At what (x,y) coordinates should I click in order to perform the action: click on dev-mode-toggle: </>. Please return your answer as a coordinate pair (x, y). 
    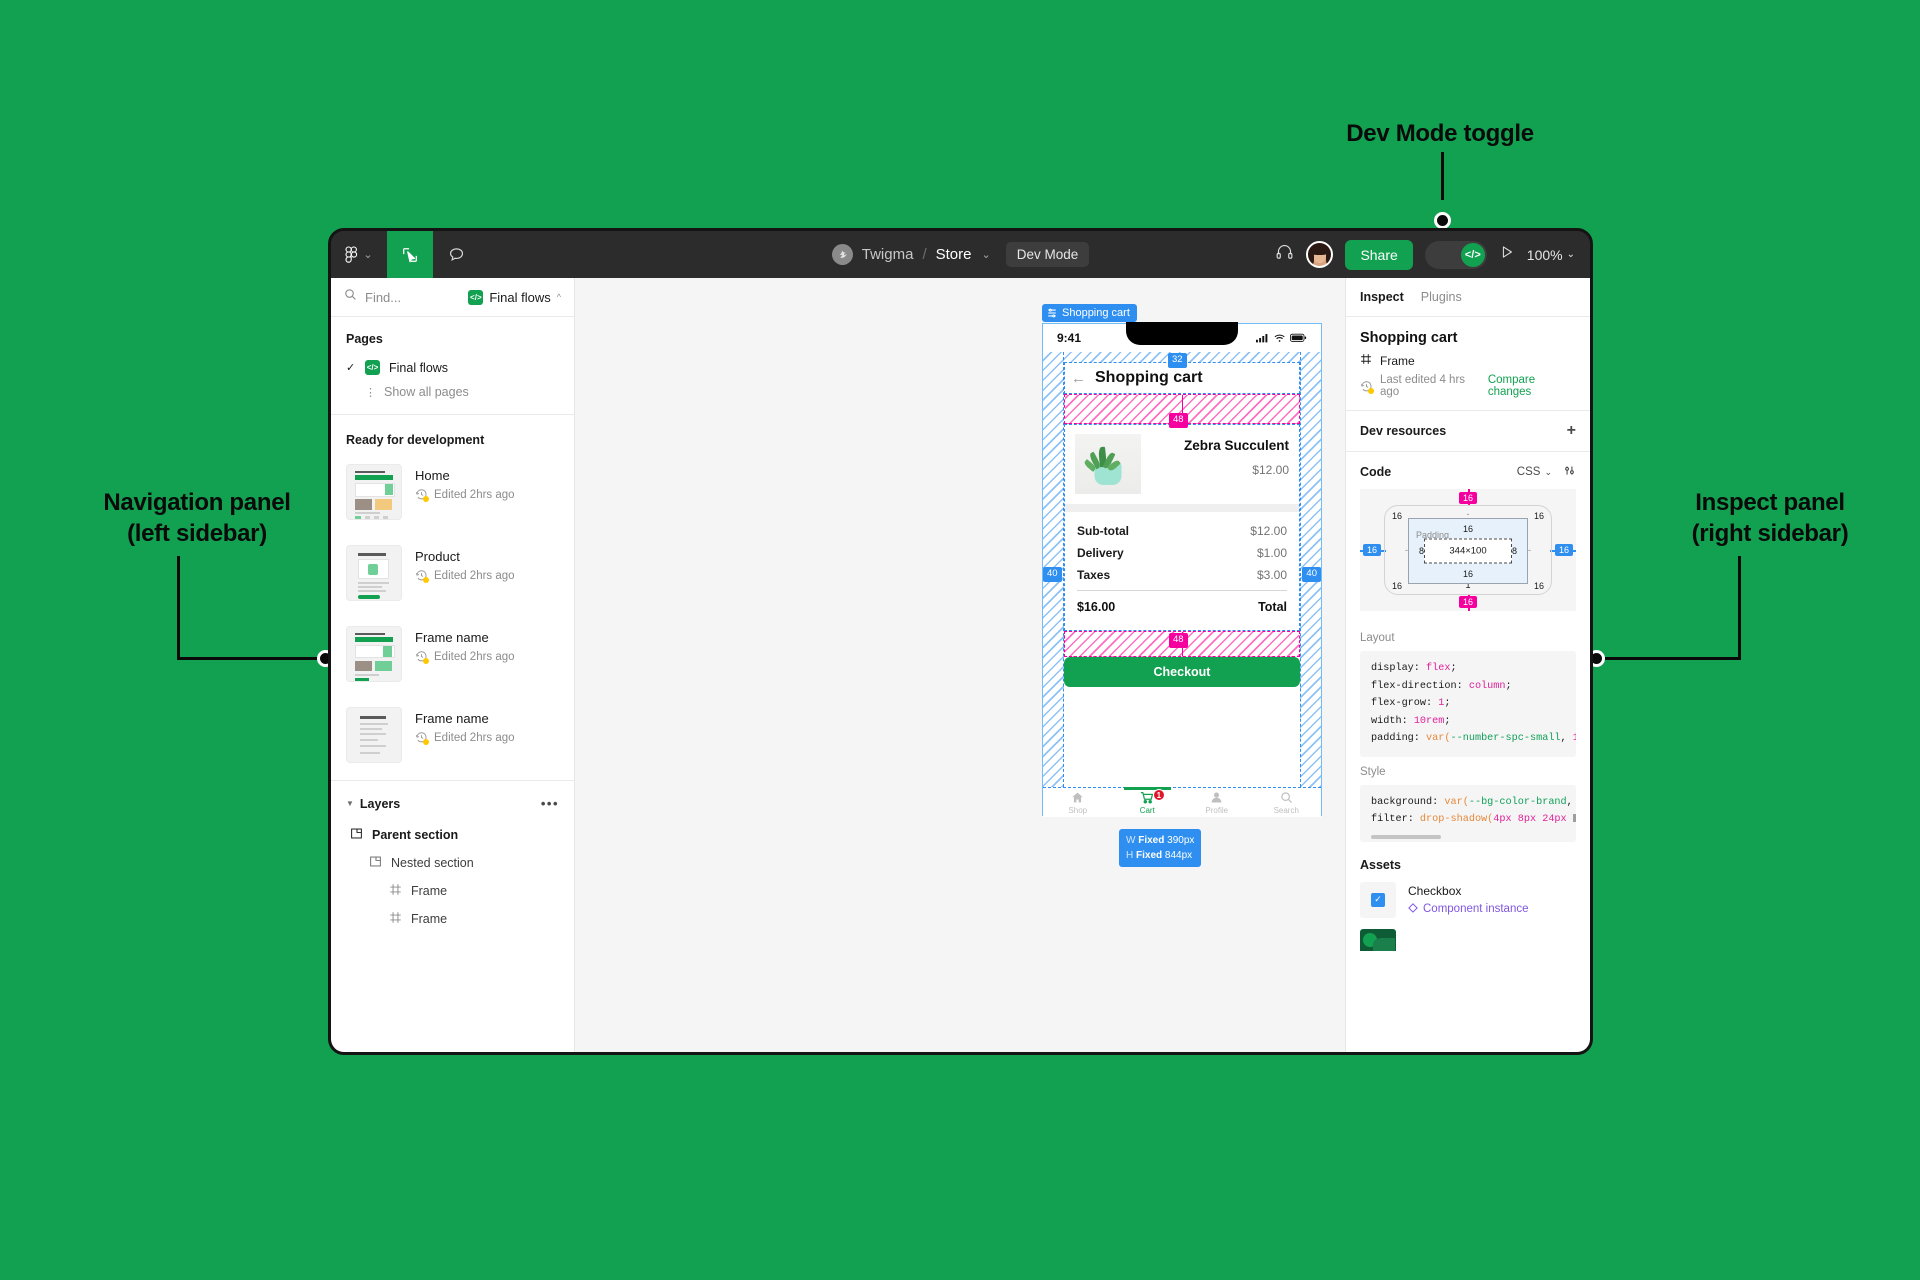
    Looking at the image, I should click on (1455, 254).